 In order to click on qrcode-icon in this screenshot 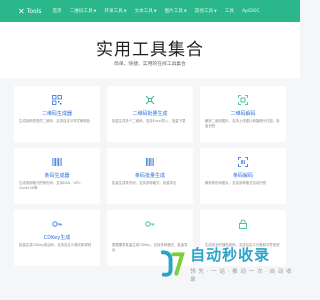, I will do `click(57, 100)`.